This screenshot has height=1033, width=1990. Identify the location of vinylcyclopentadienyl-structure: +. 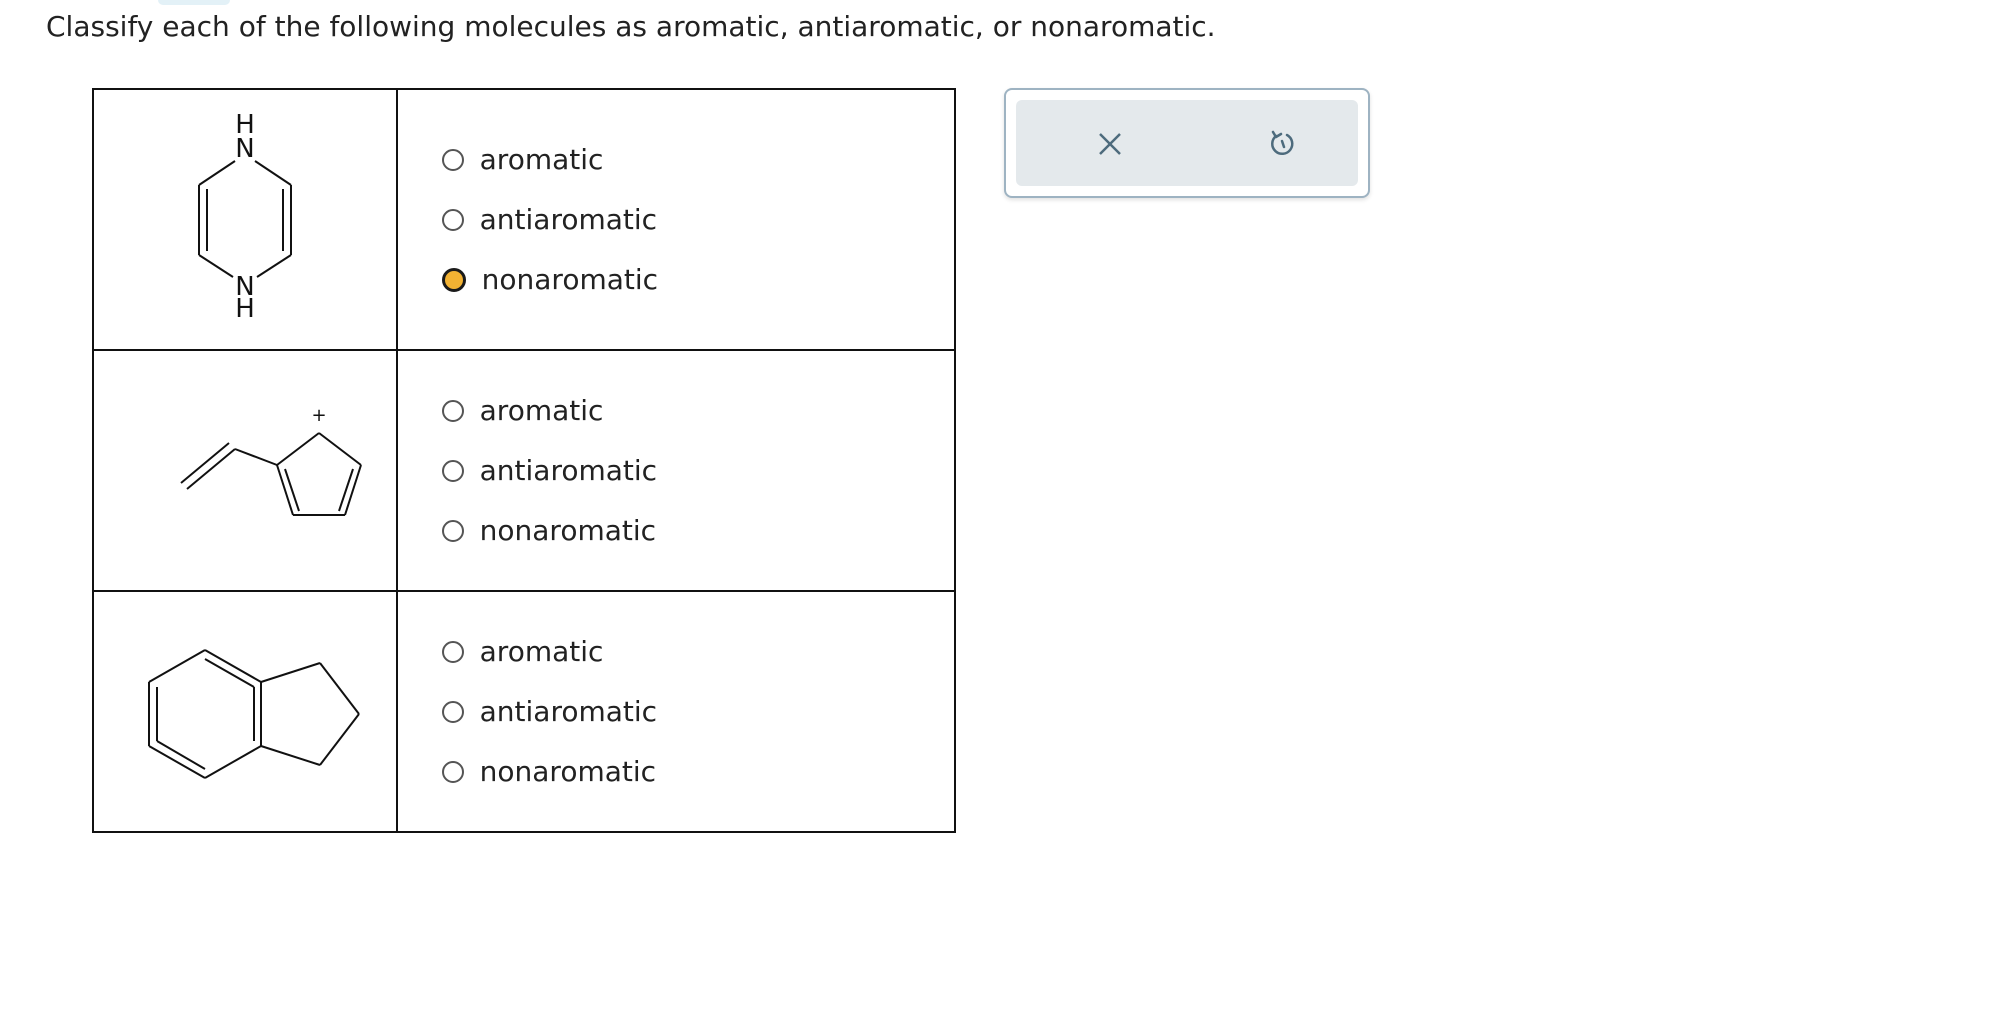
(271, 460).